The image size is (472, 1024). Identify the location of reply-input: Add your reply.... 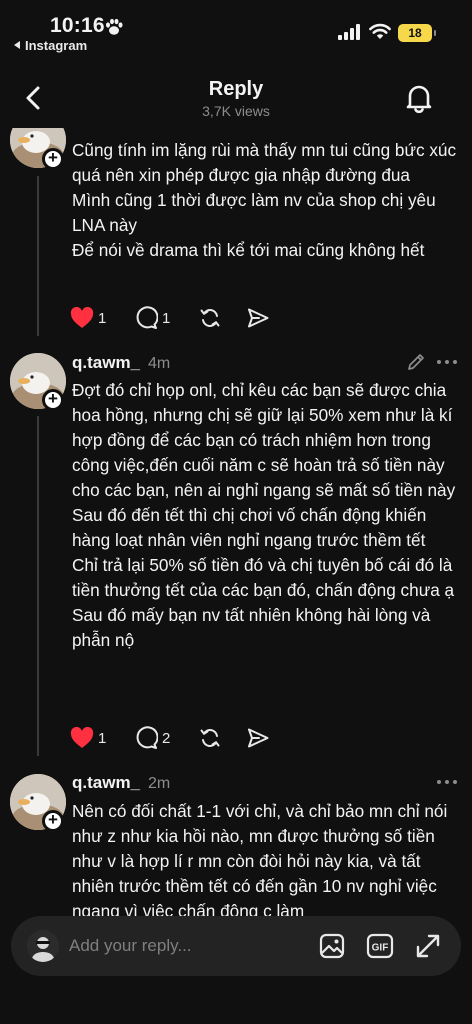
(130, 946).